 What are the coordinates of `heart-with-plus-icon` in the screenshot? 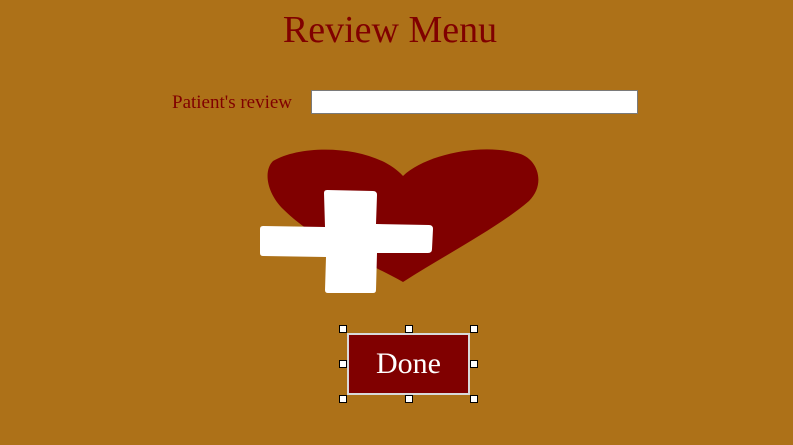 It's located at (399, 221).